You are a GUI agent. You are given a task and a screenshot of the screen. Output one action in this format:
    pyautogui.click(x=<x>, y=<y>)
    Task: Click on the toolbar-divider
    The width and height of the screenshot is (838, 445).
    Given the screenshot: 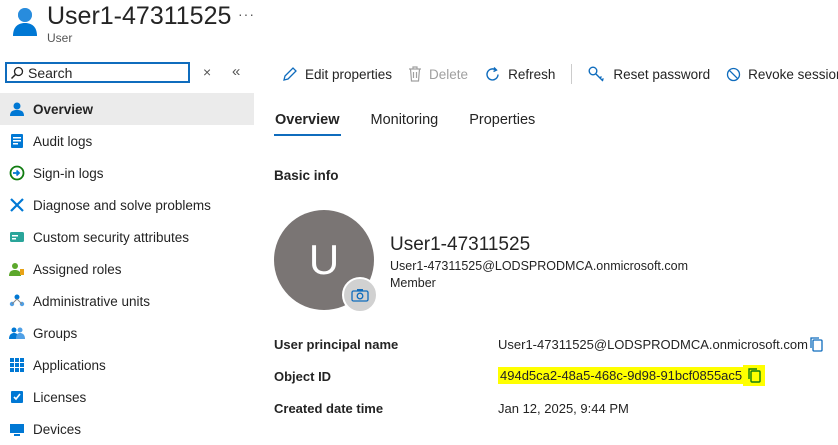 What is the action you would take?
    pyautogui.click(x=572, y=74)
    